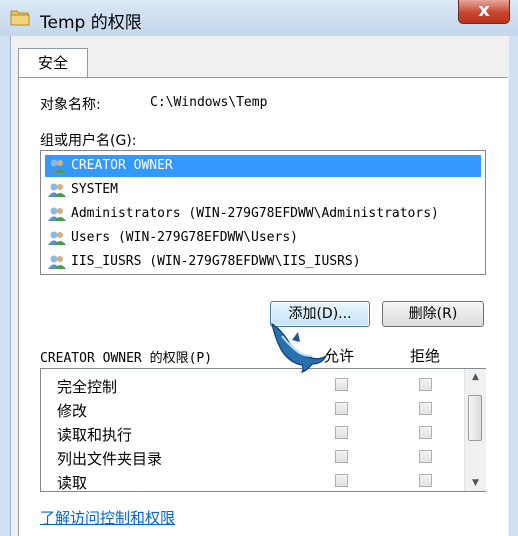 The image size is (518, 536). What do you see at coordinates (425, 356) in the screenshot?
I see `deny-header: 拒绝` at bounding box center [425, 356].